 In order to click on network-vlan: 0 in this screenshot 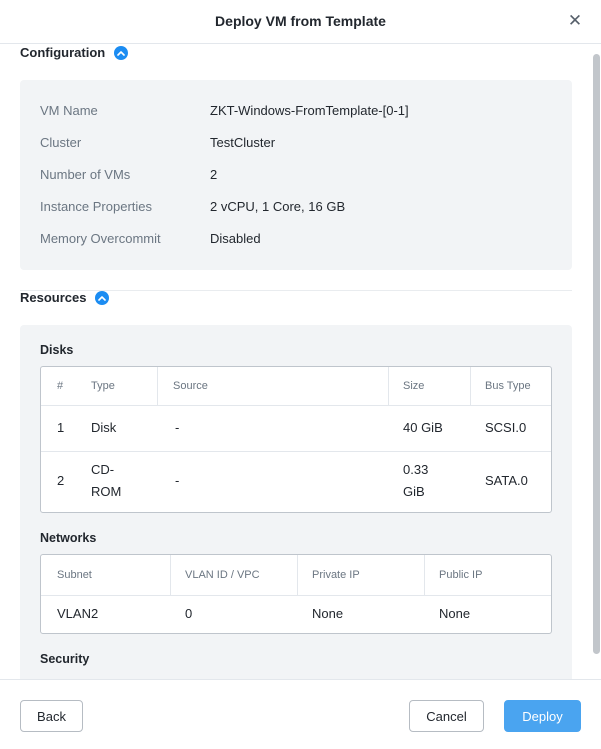, I will do `click(189, 613)`.